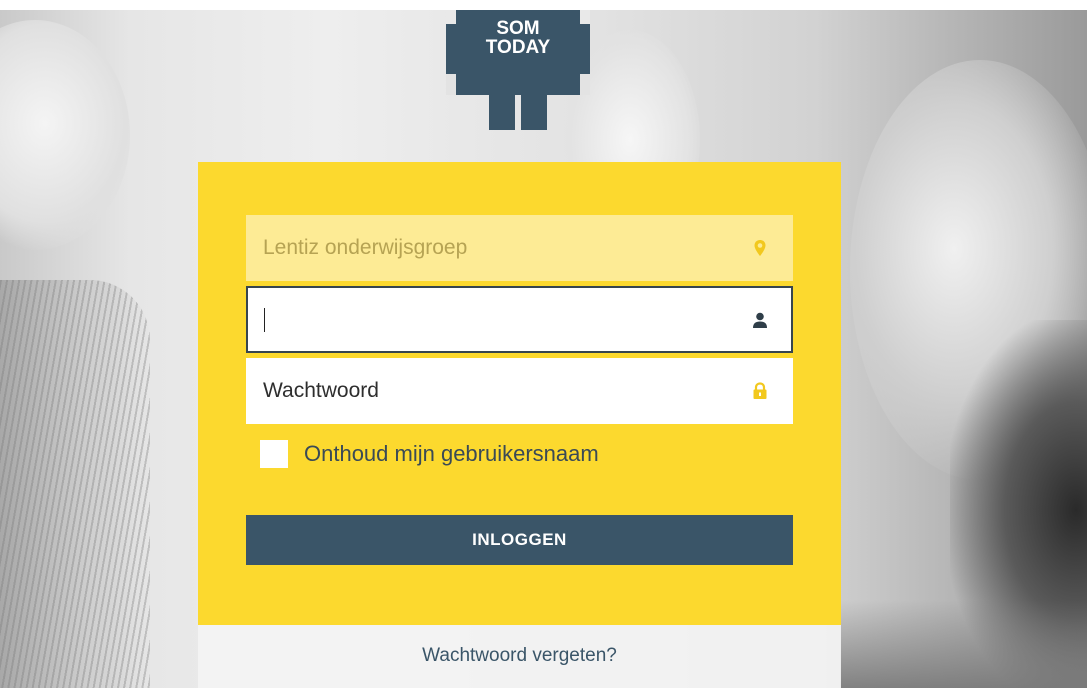 The height and width of the screenshot is (688, 1087). What do you see at coordinates (321, 390) in the screenshot?
I see `password-placeholder: Wachtwoord` at bounding box center [321, 390].